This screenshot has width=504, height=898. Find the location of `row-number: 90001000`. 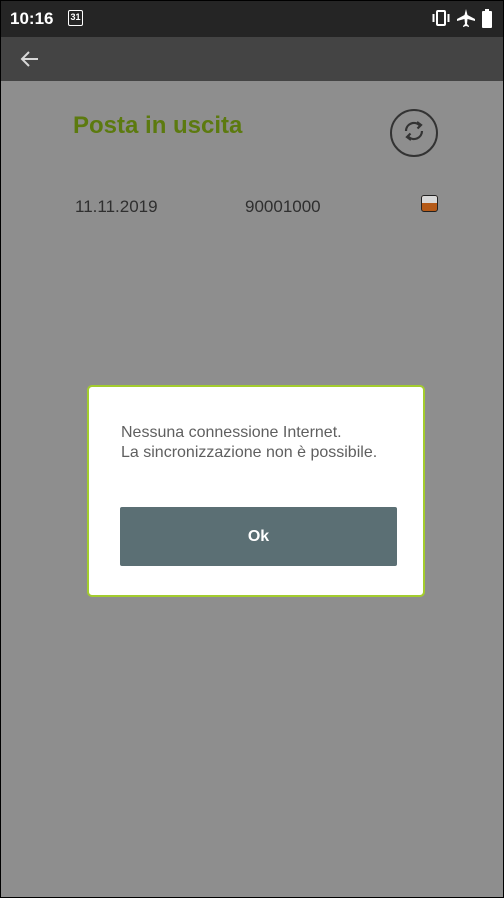

row-number: 90001000 is located at coordinates (283, 206).